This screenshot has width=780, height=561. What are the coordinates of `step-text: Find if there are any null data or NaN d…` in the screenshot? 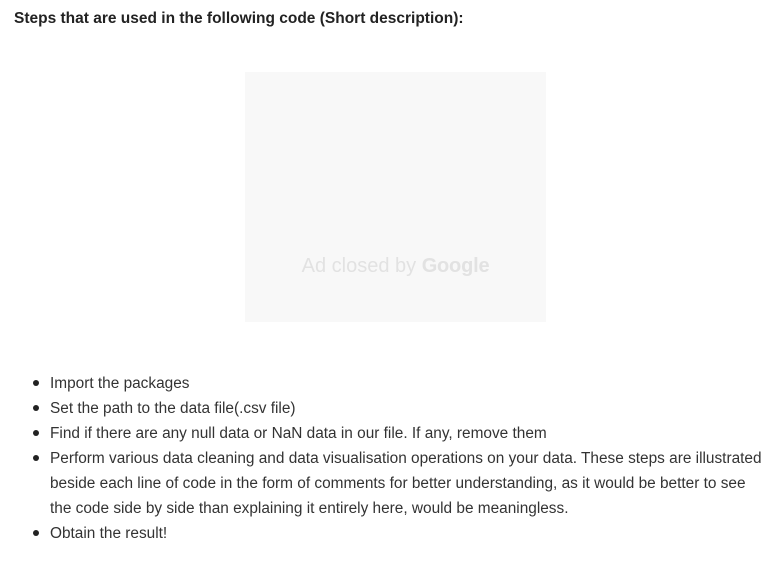 It's located at (298, 433).